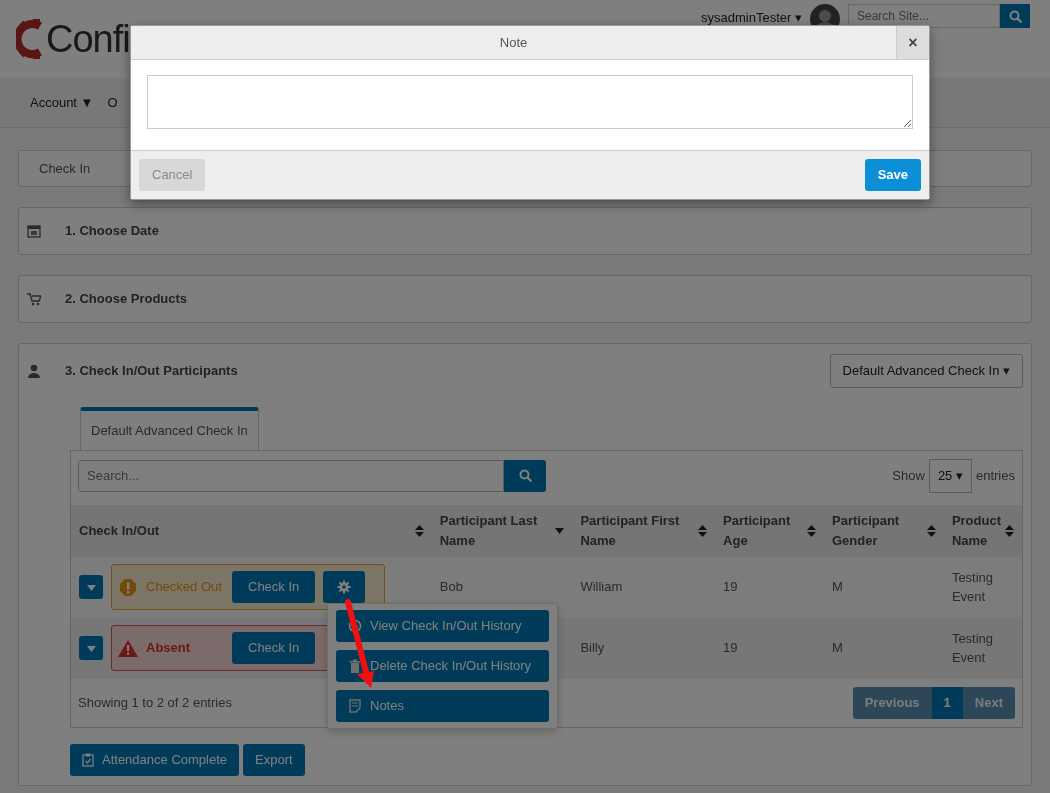 The height and width of the screenshot is (793, 1050). Describe the element at coordinates (155, 759) in the screenshot. I see `attendance-complete-button: Attendance Complete` at that location.